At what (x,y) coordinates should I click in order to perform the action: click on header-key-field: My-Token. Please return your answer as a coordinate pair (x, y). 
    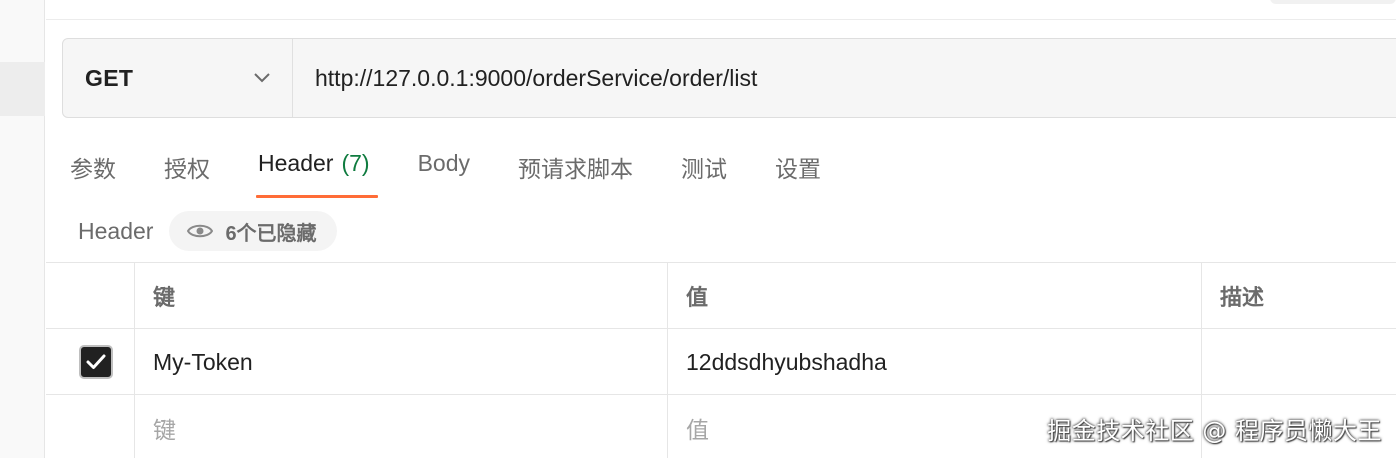
    Looking at the image, I should click on (401, 362).